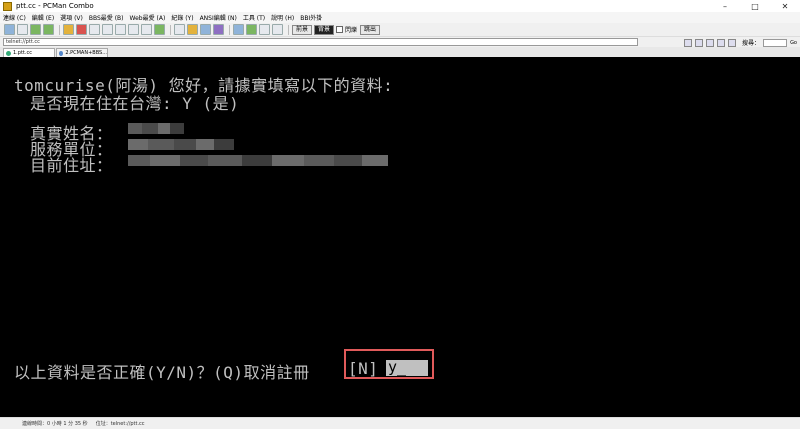 The image size is (800, 429). Describe the element at coordinates (71, 17) in the screenshot. I see `menu-options: 選項 (V)` at that location.